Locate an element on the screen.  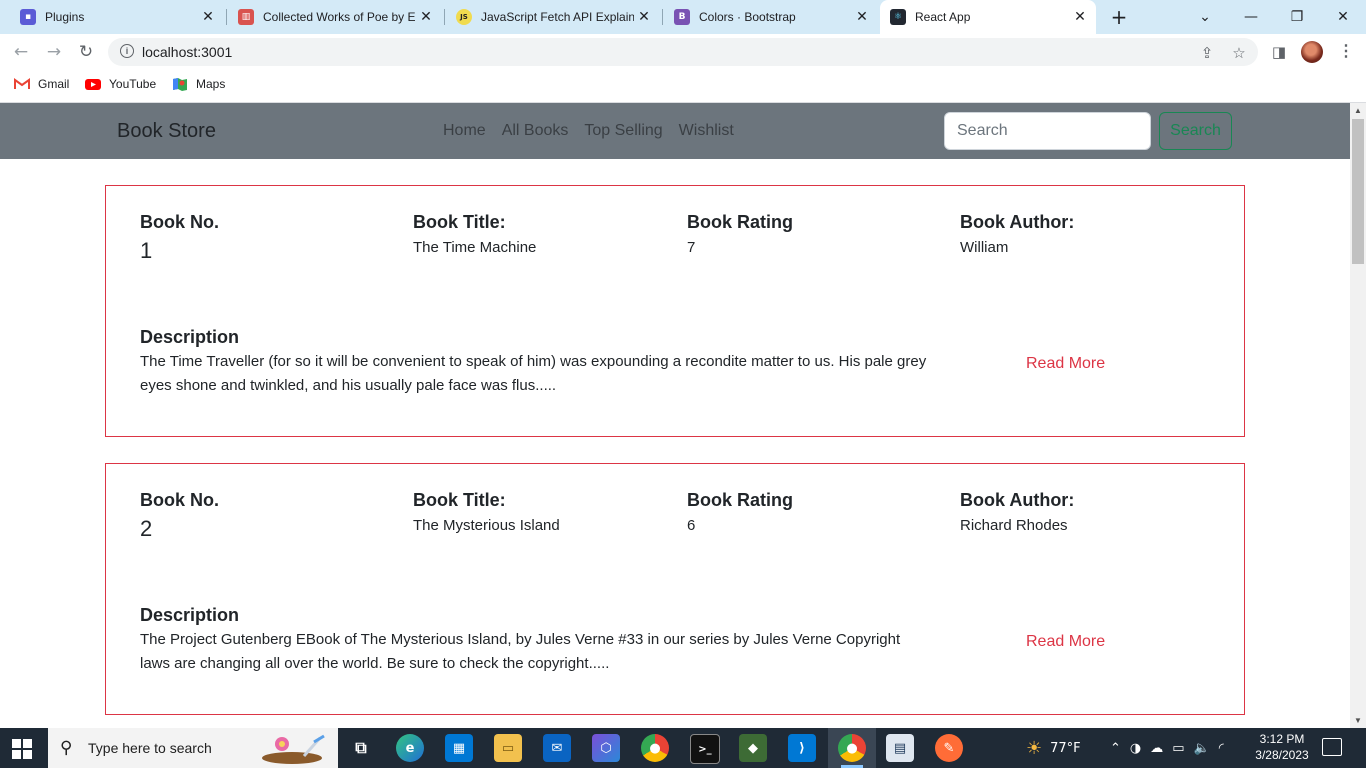
tab-fetch-api: JS JavaScript Fetch API Explaine ✕ is located at coordinates (548, 17).